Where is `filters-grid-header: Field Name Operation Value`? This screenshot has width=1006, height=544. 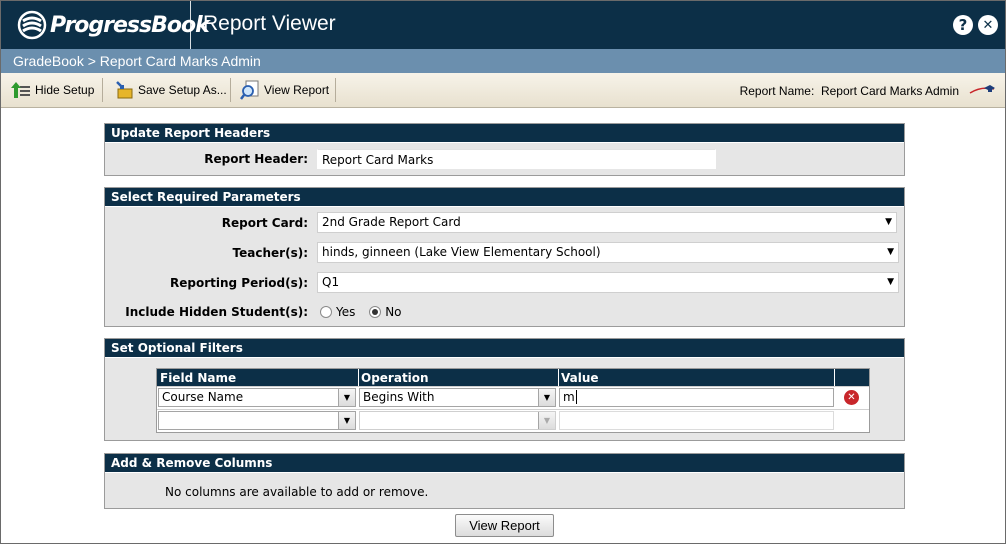
filters-grid-header: Field Name Operation Value is located at coordinates (513, 378).